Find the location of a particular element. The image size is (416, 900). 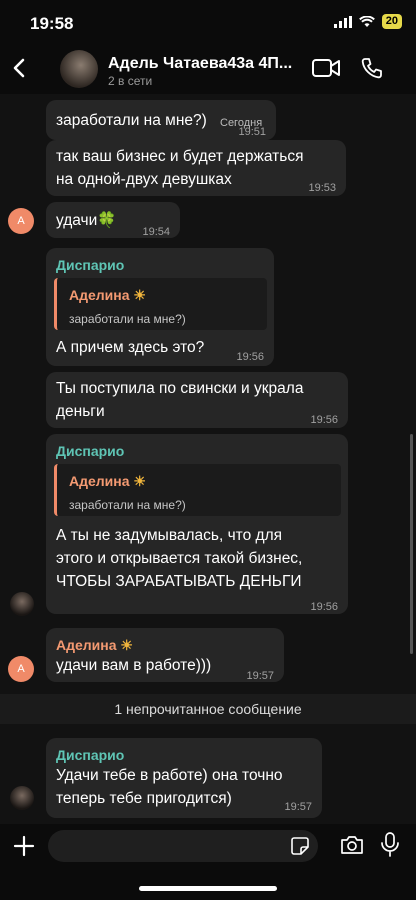

message-bubble: удачи🍀 19:54 is located at coordinates (113, 220).